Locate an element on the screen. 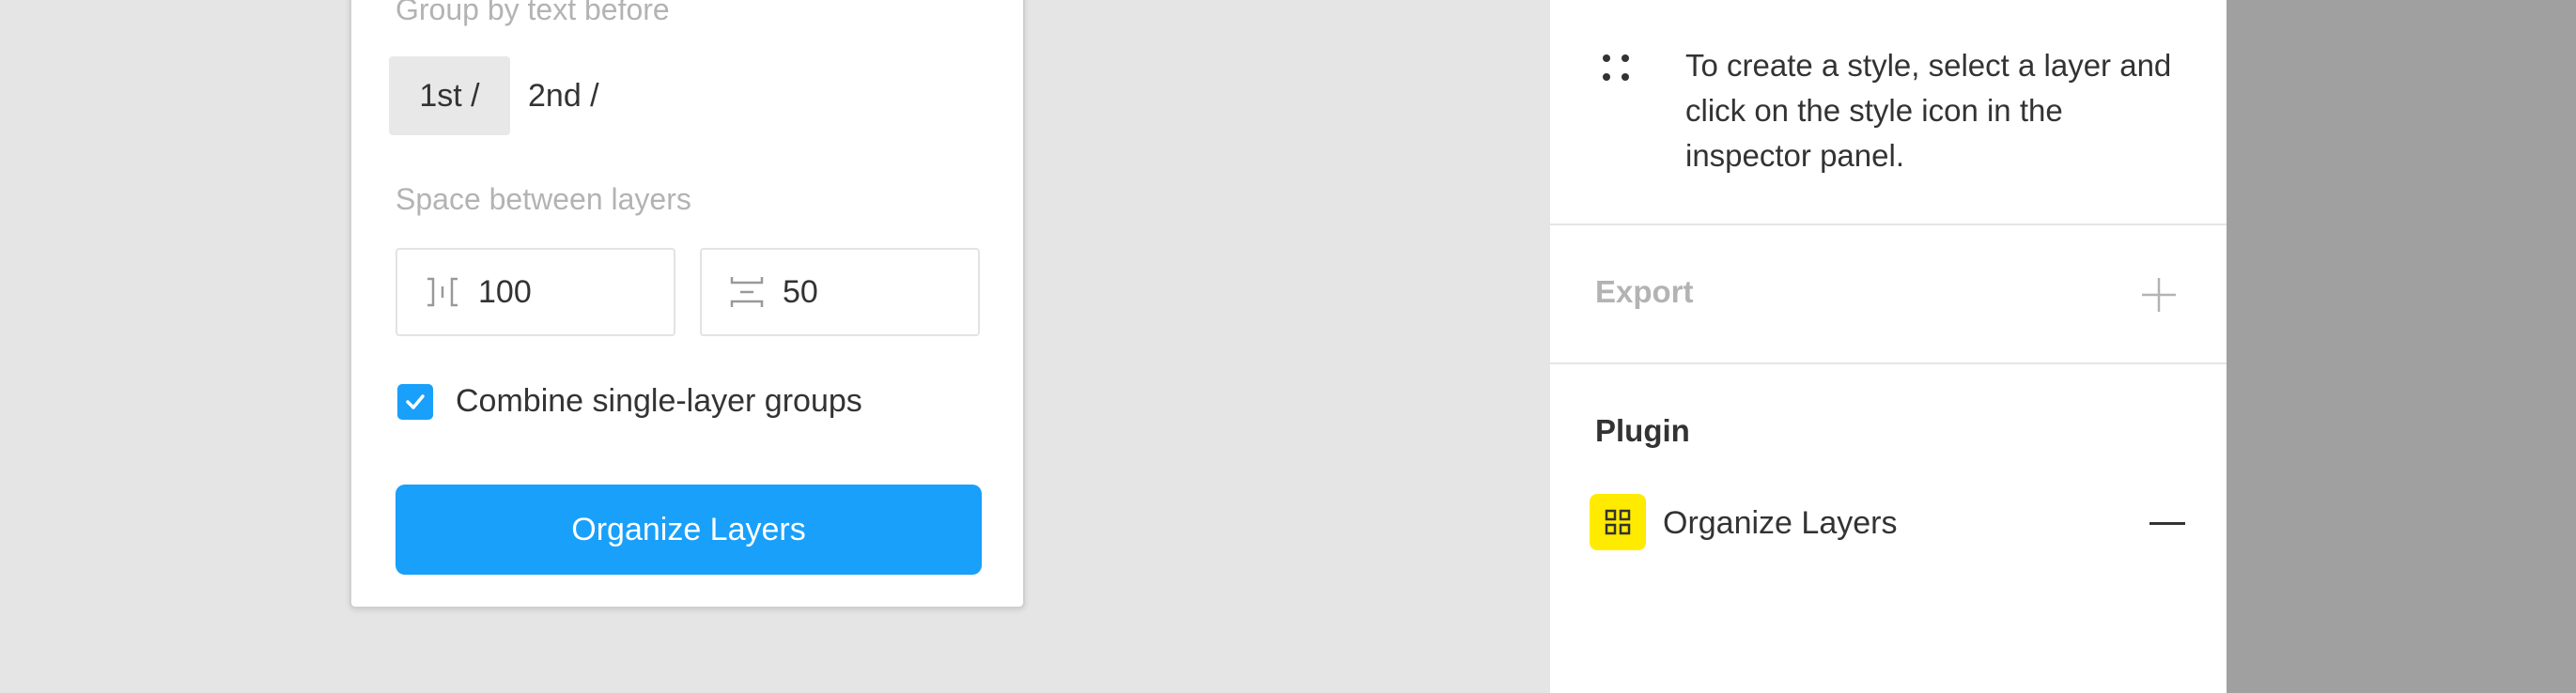 This screenshot has height=693, width=2576. organize-layers-button: Organize Layers is located at coordinates (689, 530).